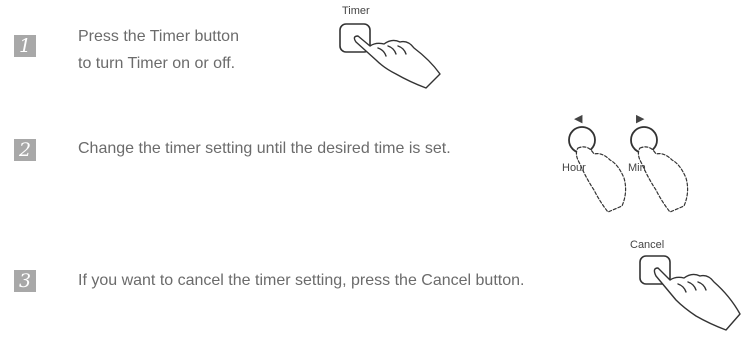 The image size is (748, 345). Describe the element at coordinates (356, 11) in the screenshot. I see `timer-button-label: Timer` at that location.